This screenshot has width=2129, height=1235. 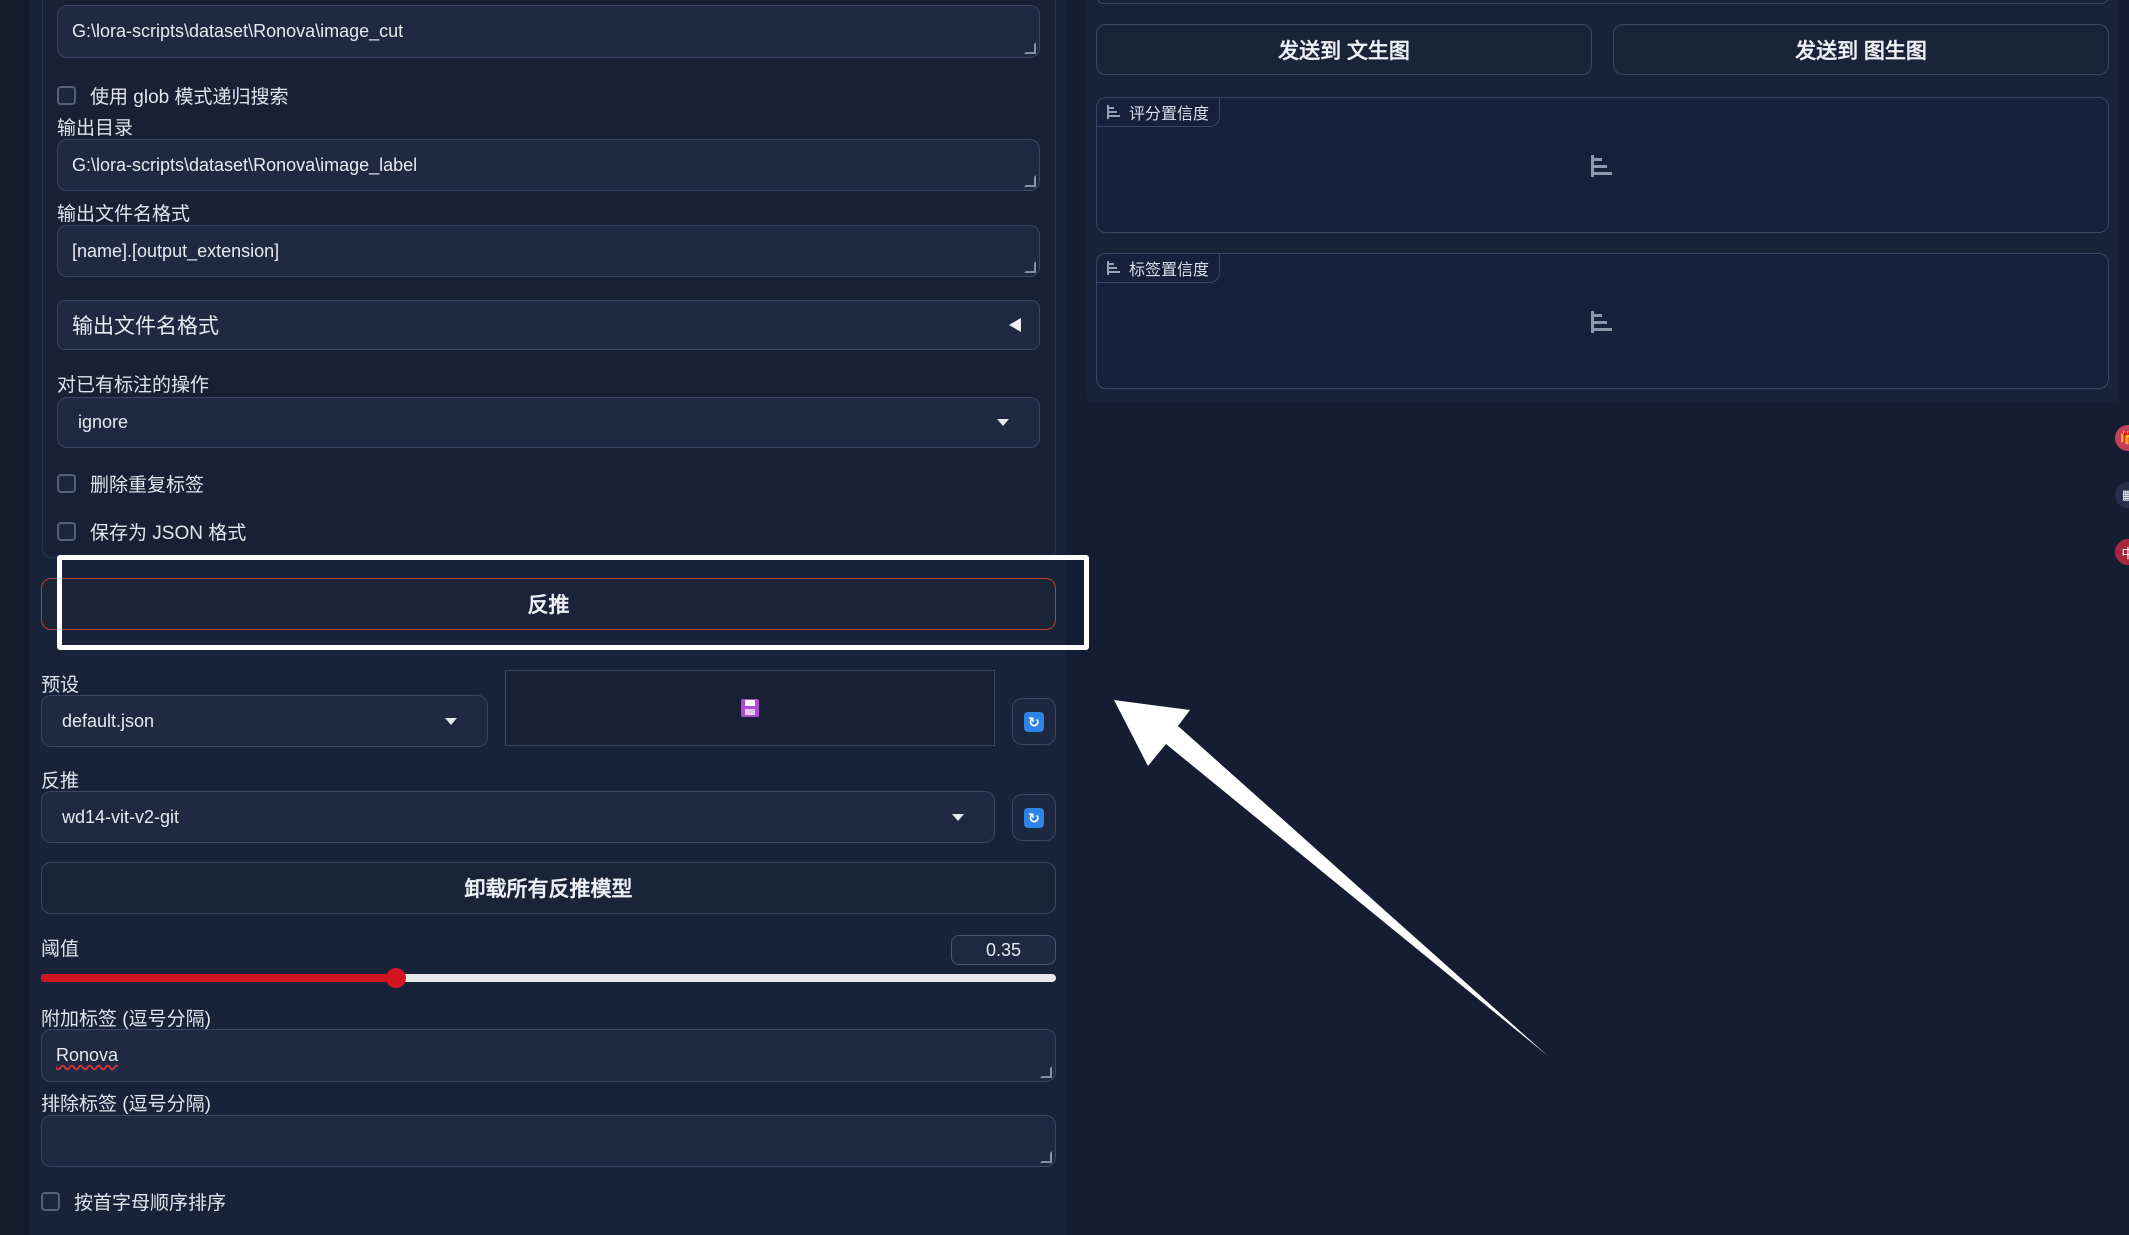 What do you see at coordinates (1015, 325) in the screenshot?
I see `triangle-left-icon` at bounding box center [1015, 325].